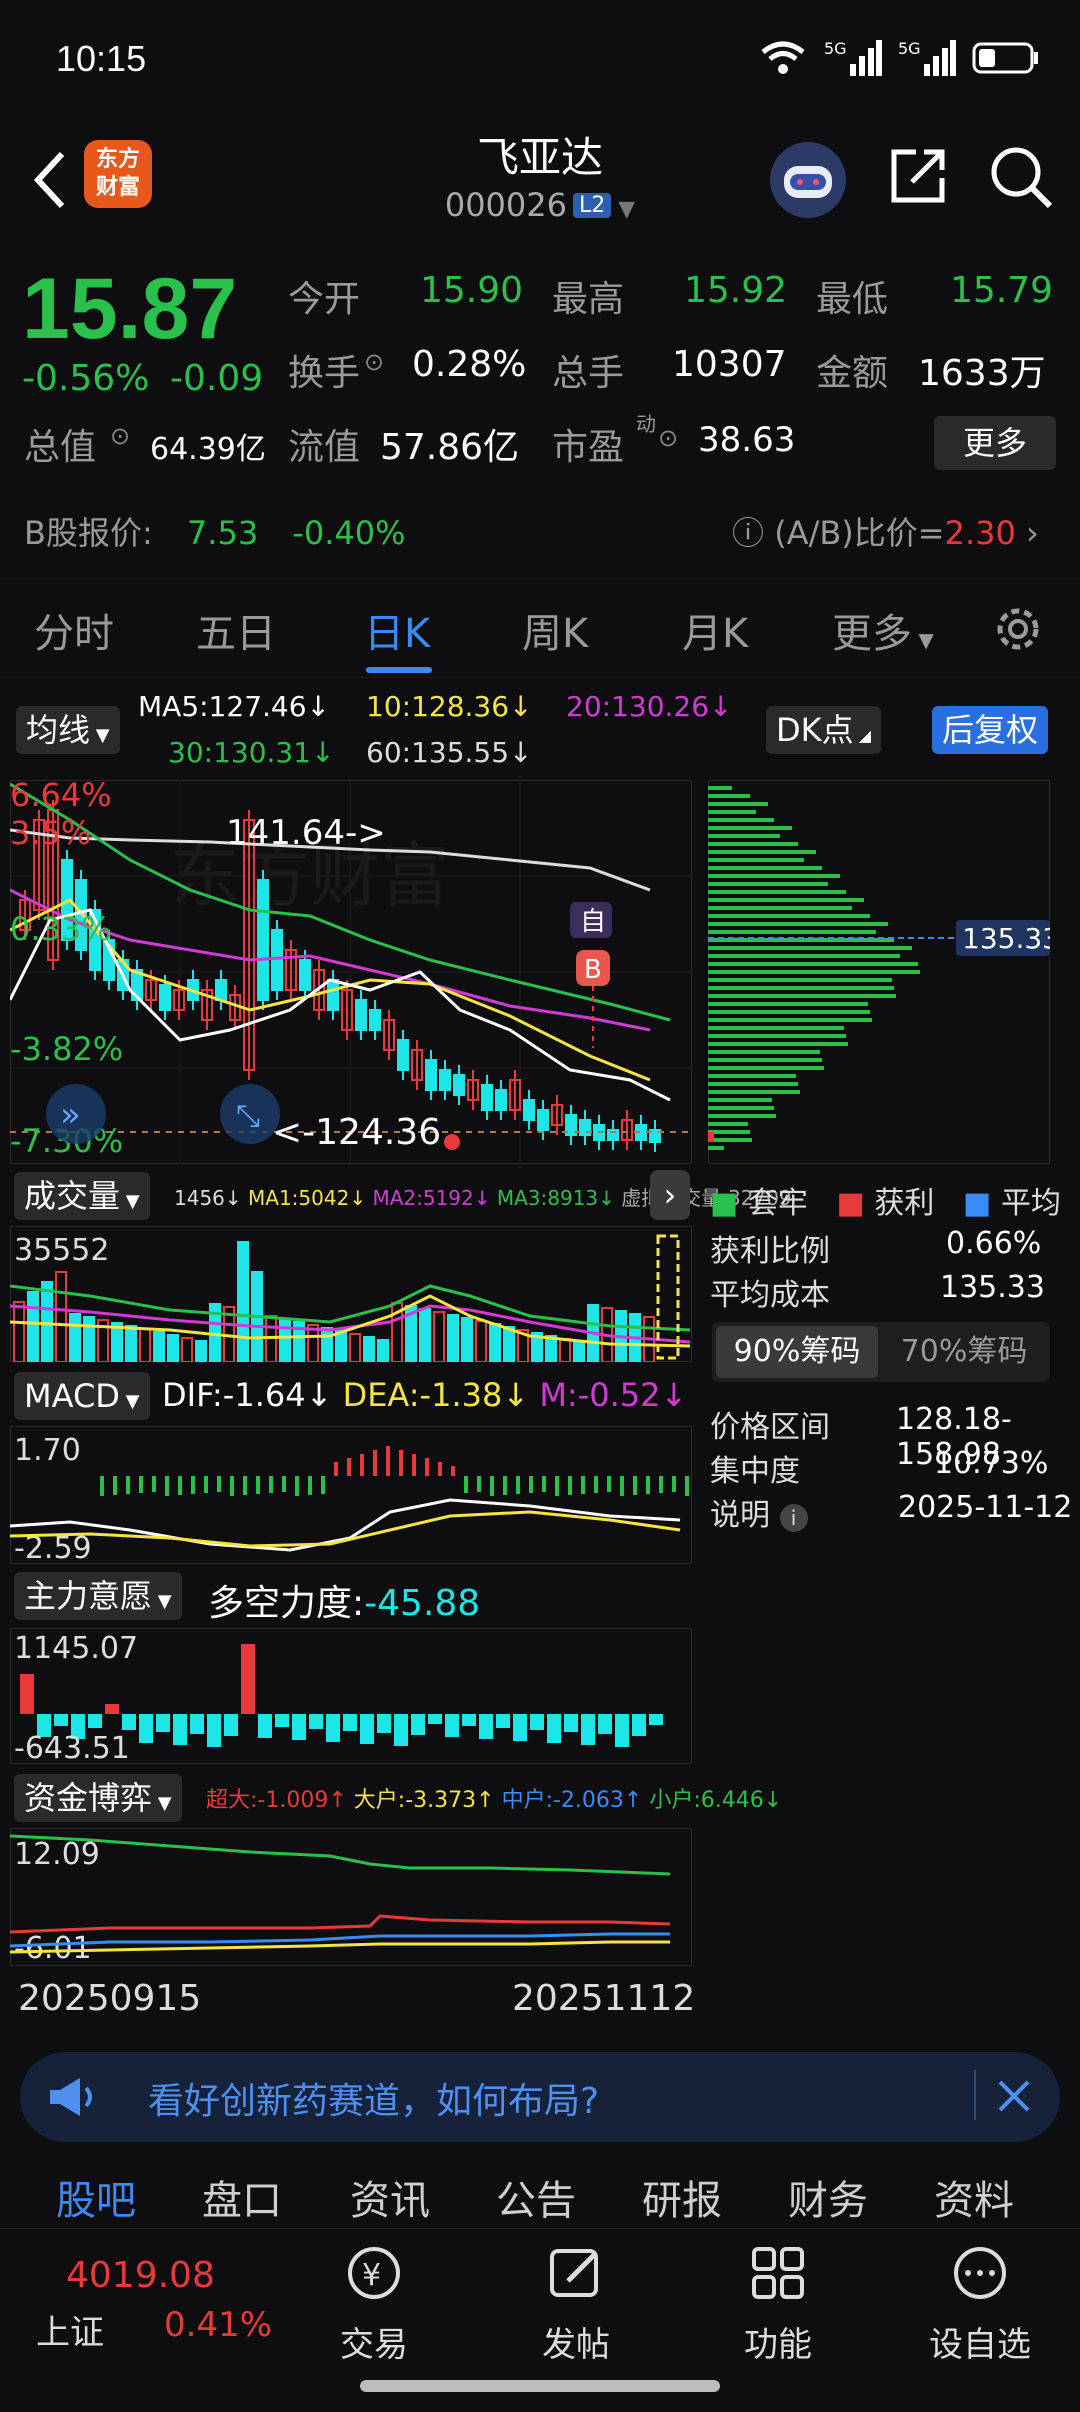  I want to click on current-dot, so click(452, 1142).